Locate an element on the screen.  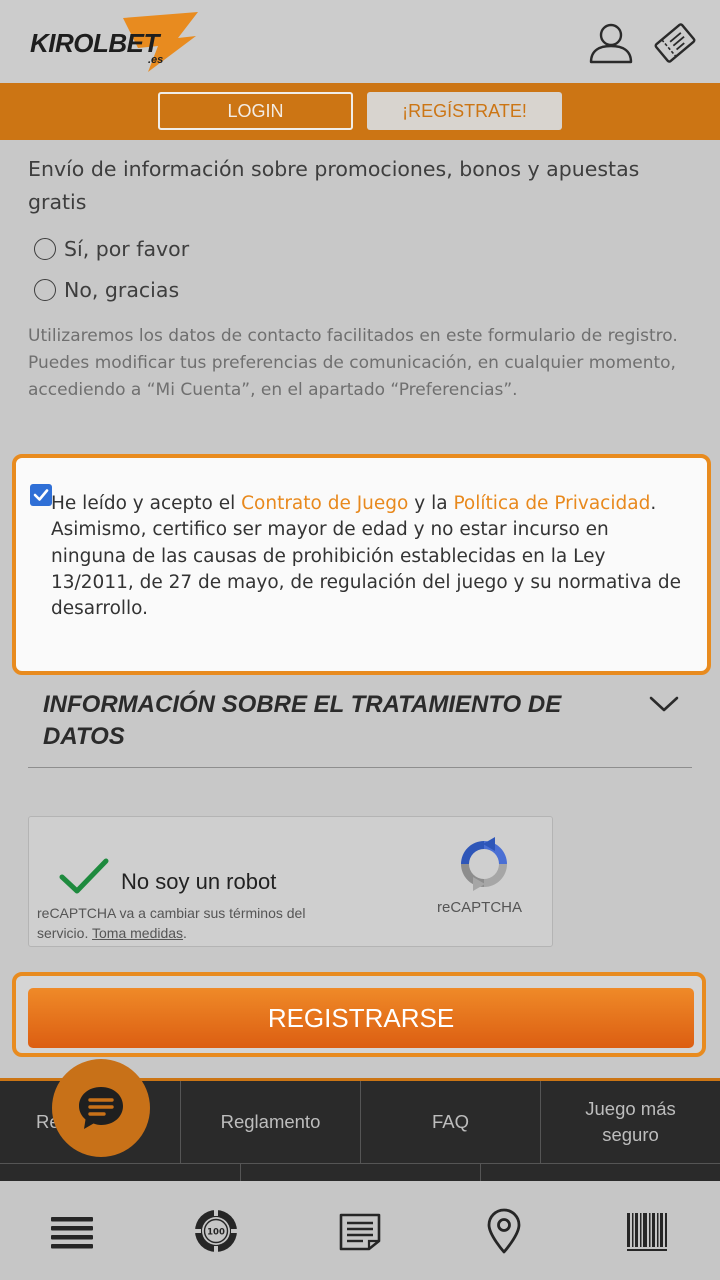
location-pin-icon is located at coordinates (504, 1231).